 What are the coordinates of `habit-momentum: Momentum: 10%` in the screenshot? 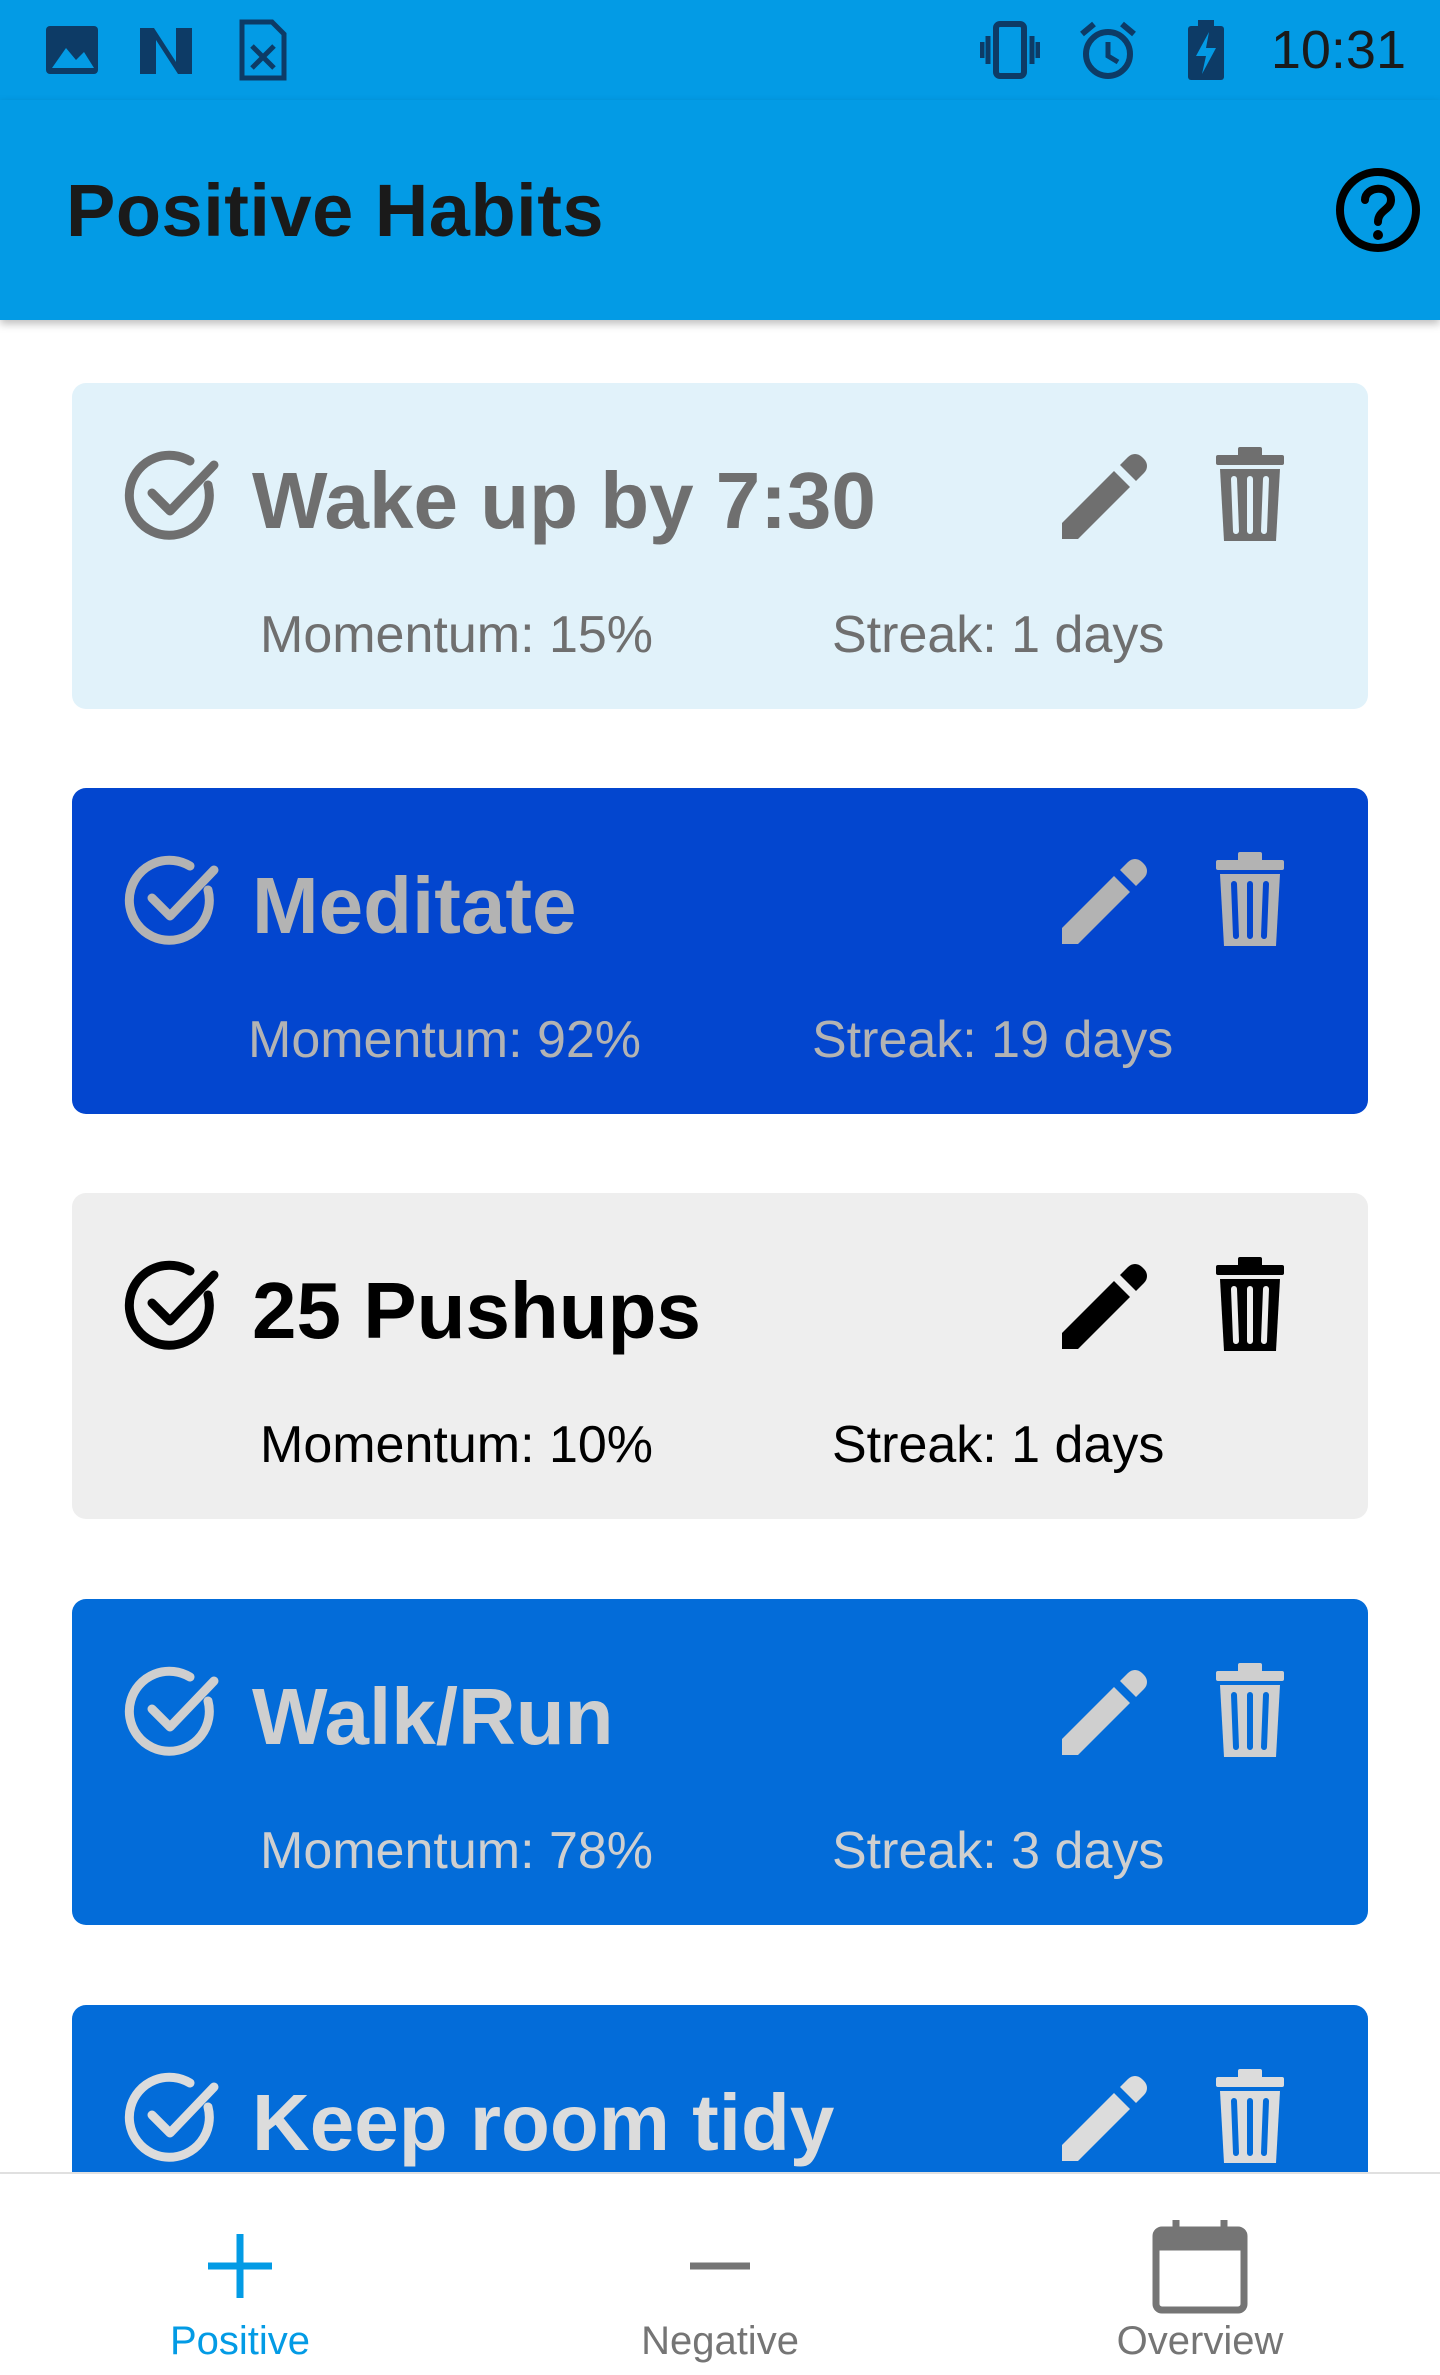 It's located at (457, 1445).